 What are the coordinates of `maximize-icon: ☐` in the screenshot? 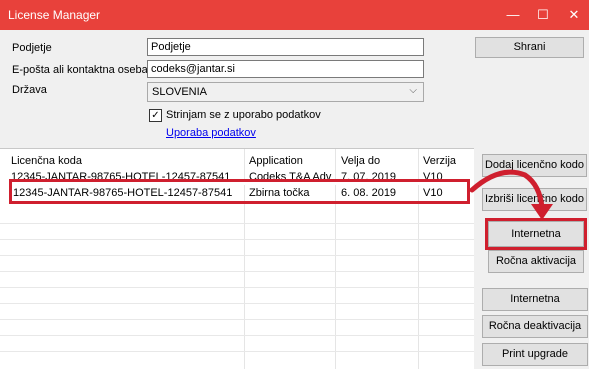 It's located at (543, 15).